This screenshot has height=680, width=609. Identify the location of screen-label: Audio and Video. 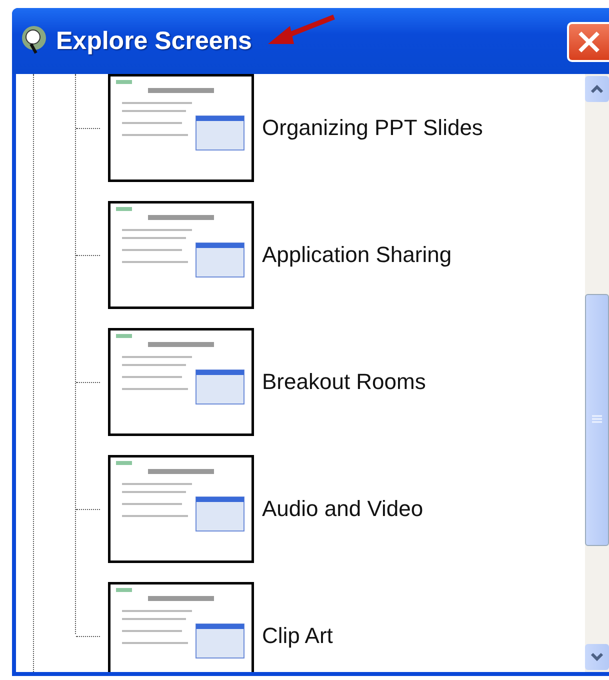
(343, 509).